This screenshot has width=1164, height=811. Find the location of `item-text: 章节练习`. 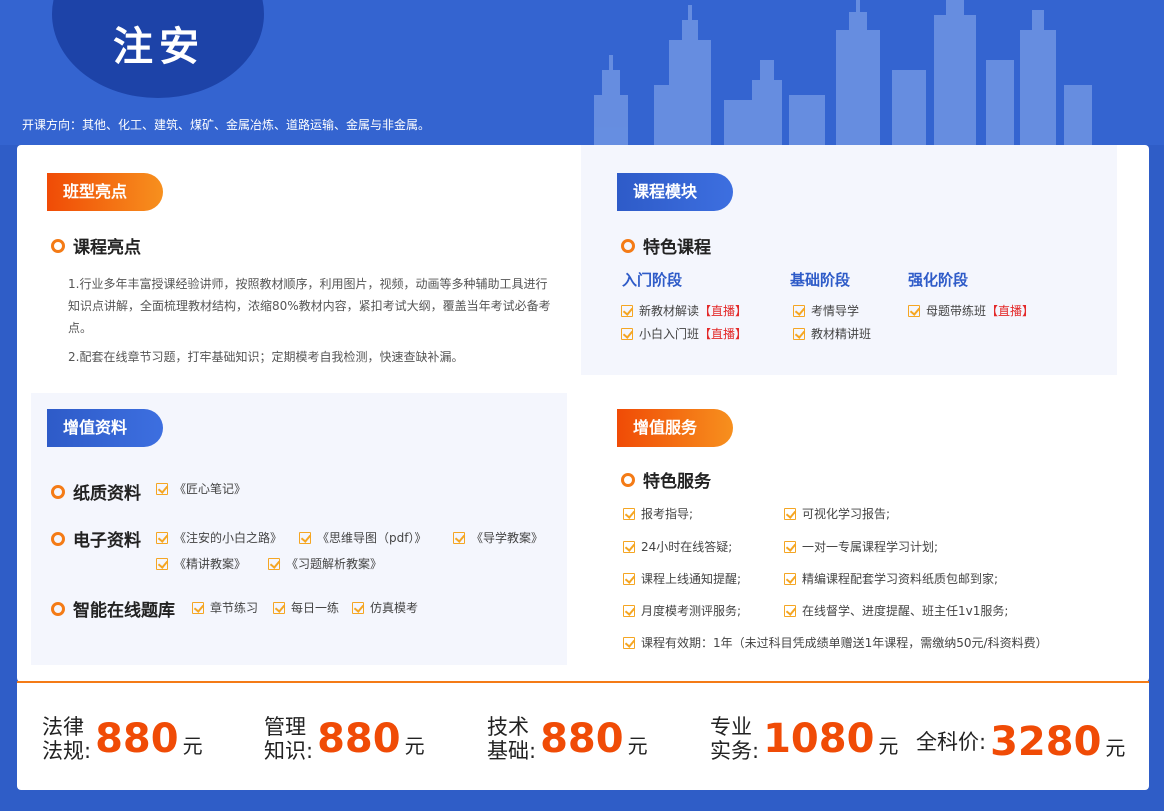

item-text: 章节练习 is located at coordinates (234, 608).